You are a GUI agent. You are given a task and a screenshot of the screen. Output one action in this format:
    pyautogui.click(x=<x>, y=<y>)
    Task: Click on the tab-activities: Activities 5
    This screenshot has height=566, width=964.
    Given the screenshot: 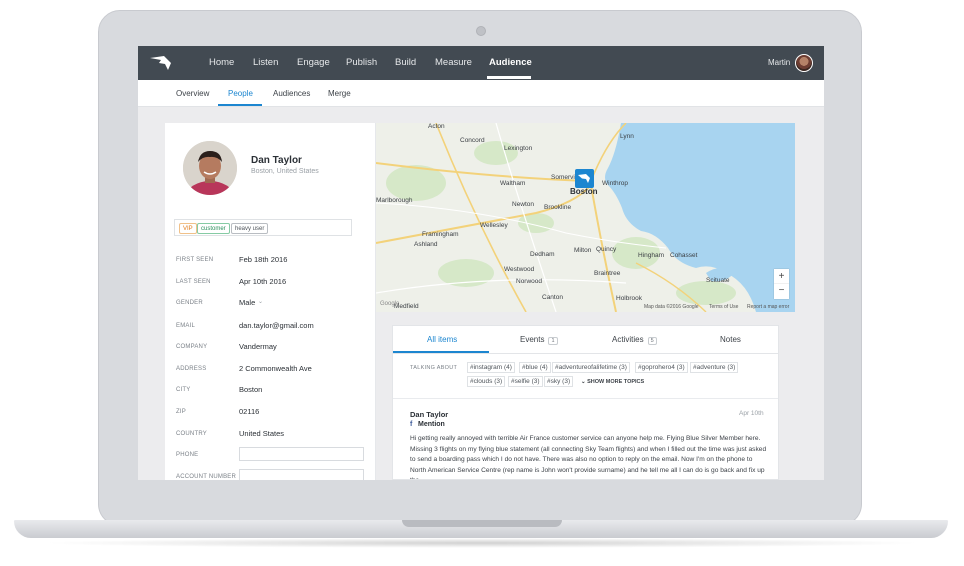 What is the action you would take?
    pyautogui.click(x=634, y=340)
    